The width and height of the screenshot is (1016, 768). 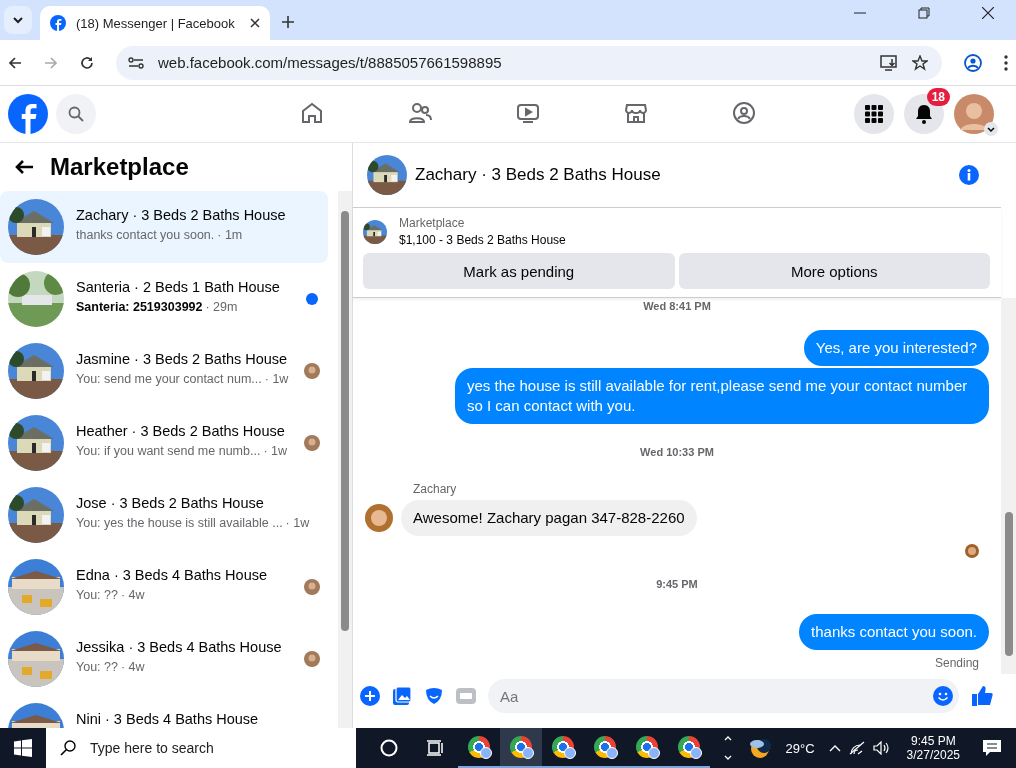 What do you see at coordinates (402, 696) in the screenshot?
I see `image-icon` at bounding box center [402, 696].